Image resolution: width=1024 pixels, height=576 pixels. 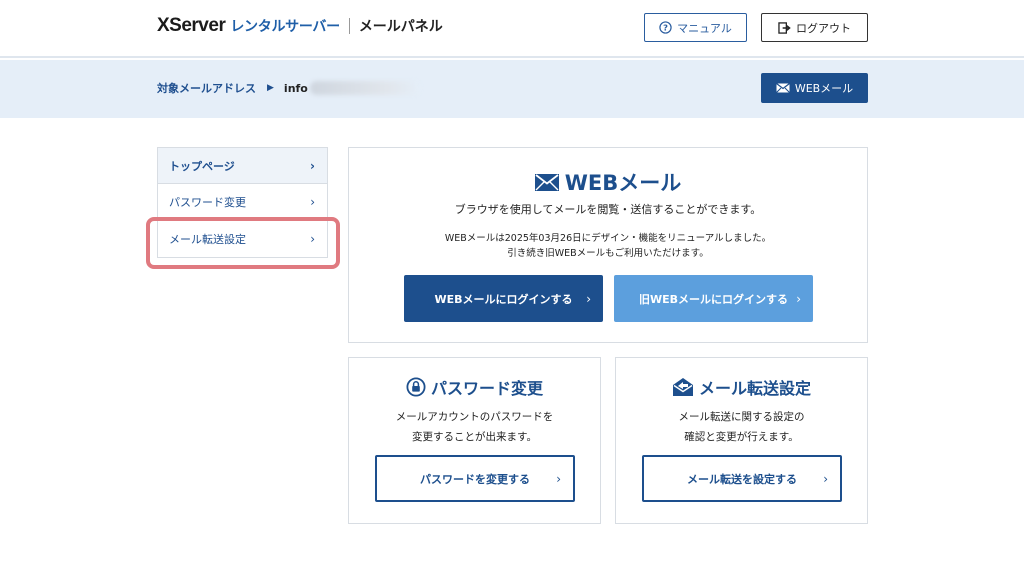 I want to click on password-description-line: 変更することが出来ます。, so click(x=474, y=437).